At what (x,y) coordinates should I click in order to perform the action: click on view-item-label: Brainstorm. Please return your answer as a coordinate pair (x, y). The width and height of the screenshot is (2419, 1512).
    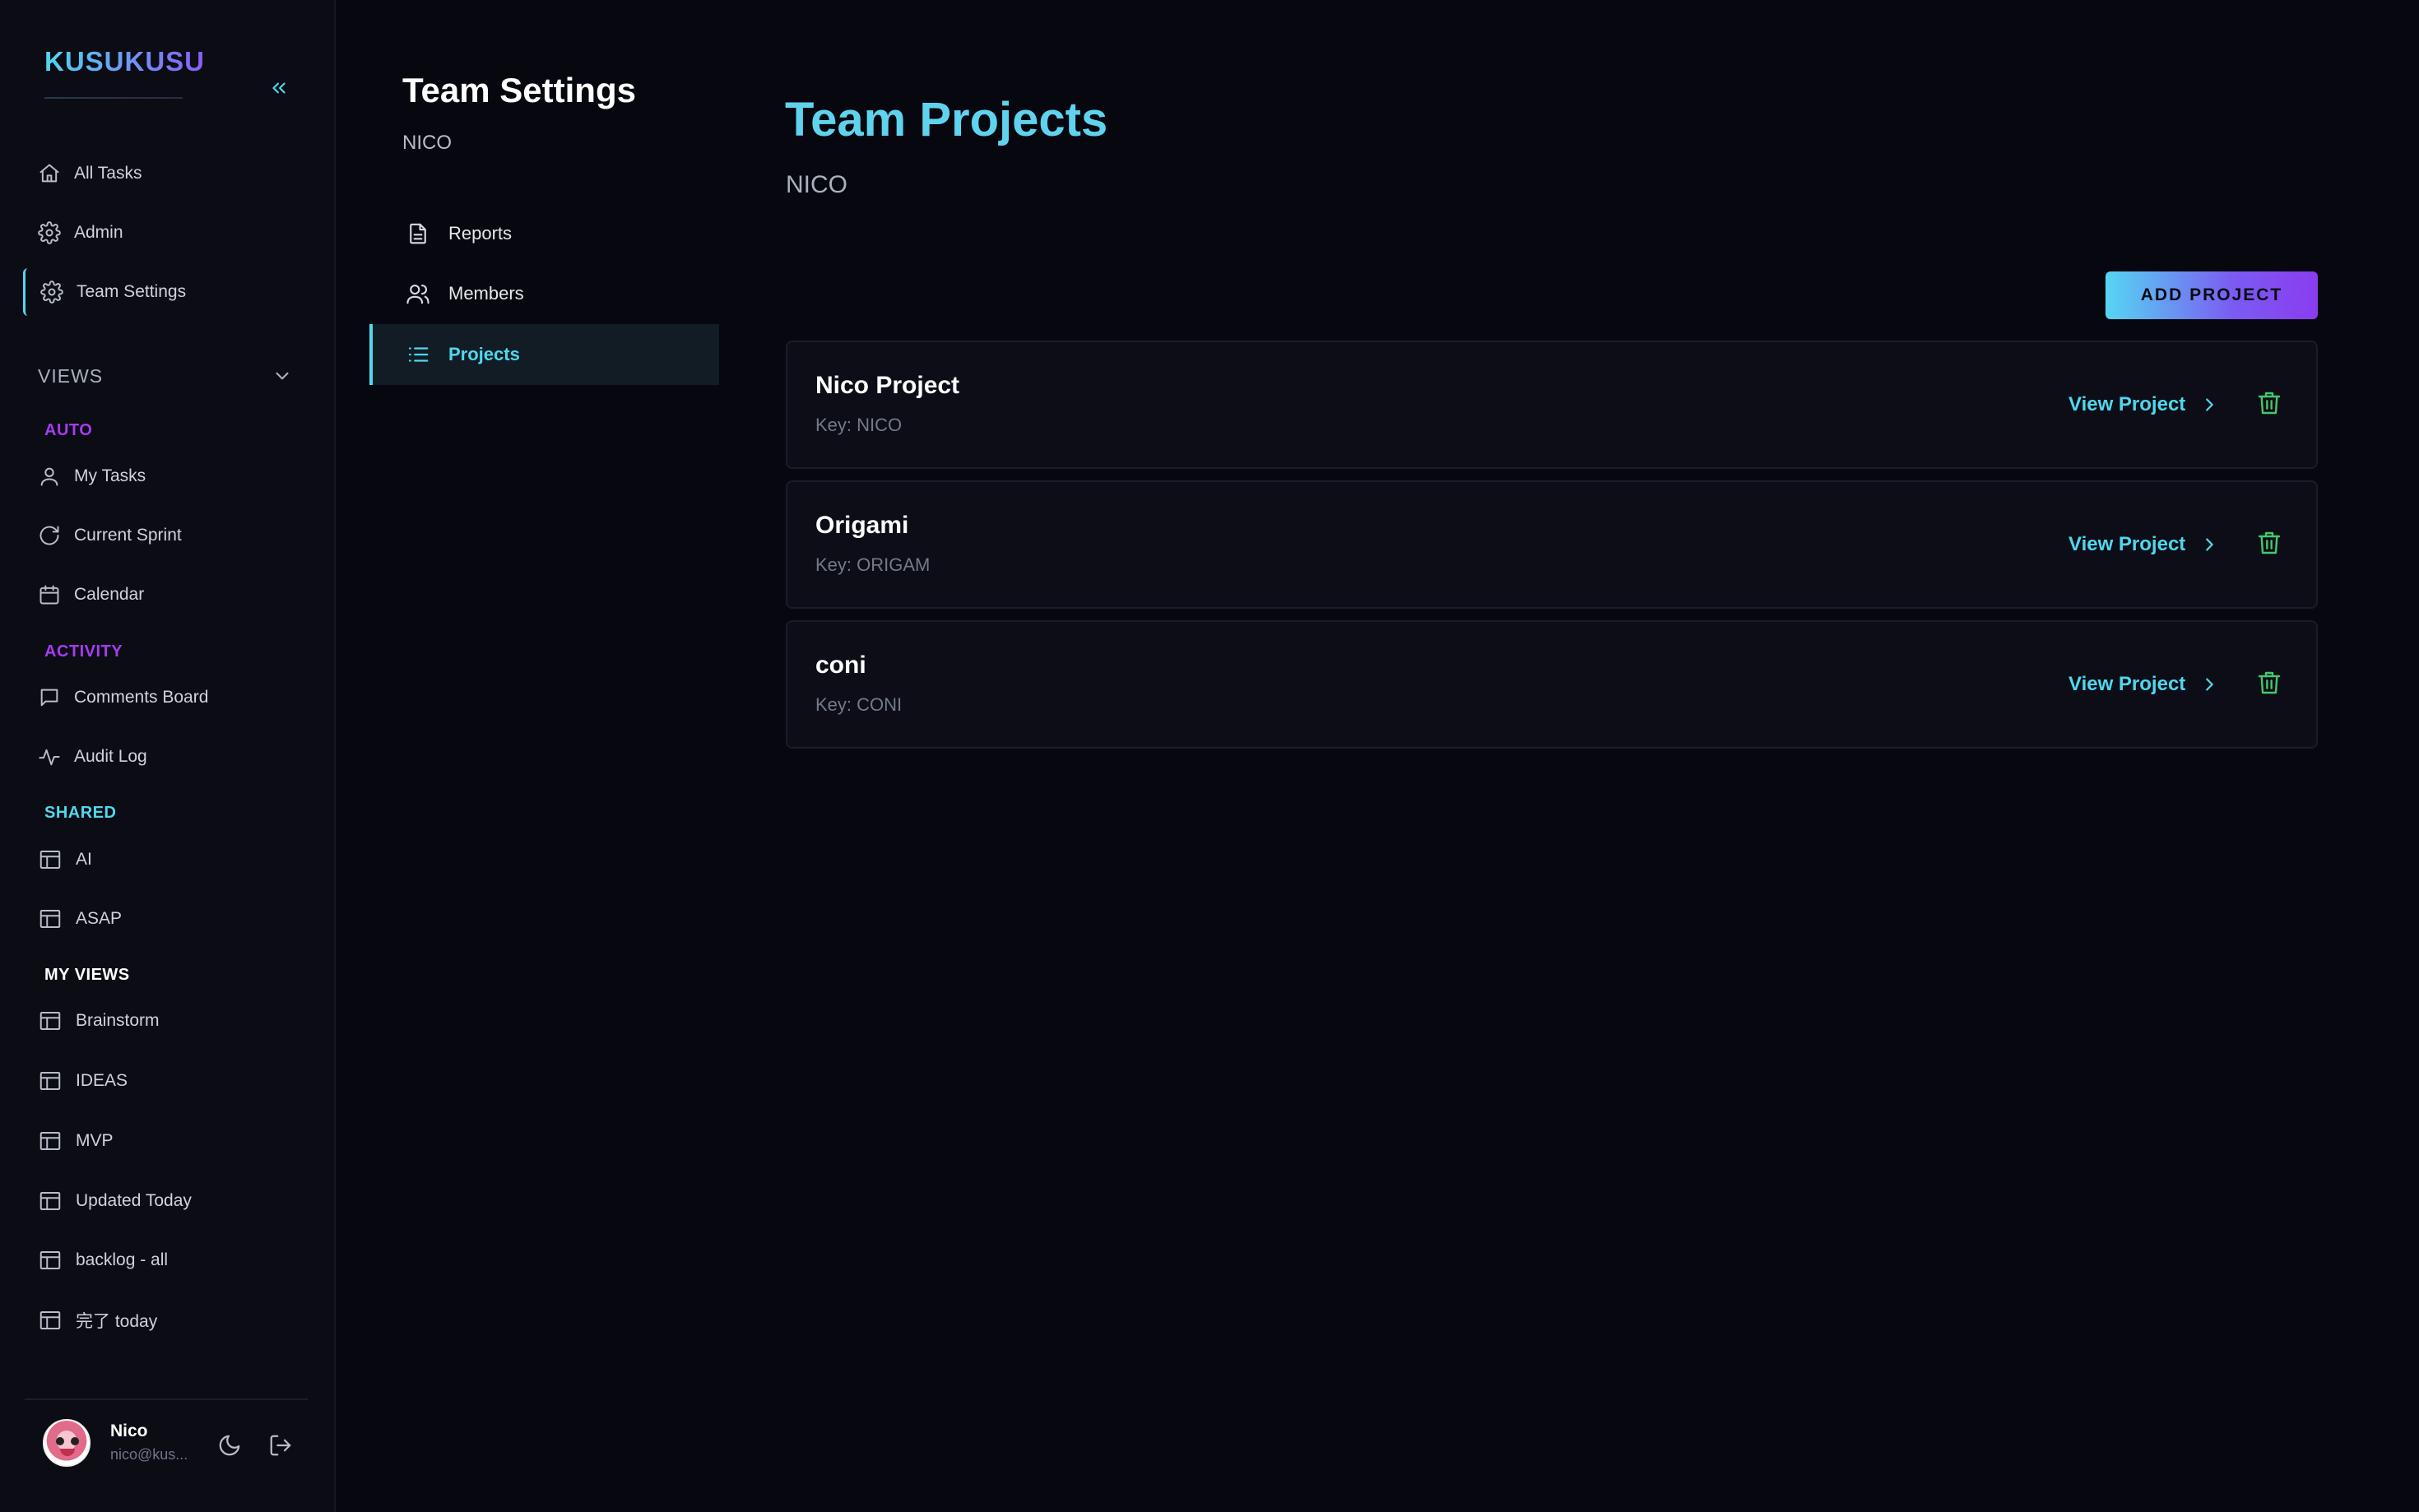
    Looking at the image, I should click on (118, 1020).